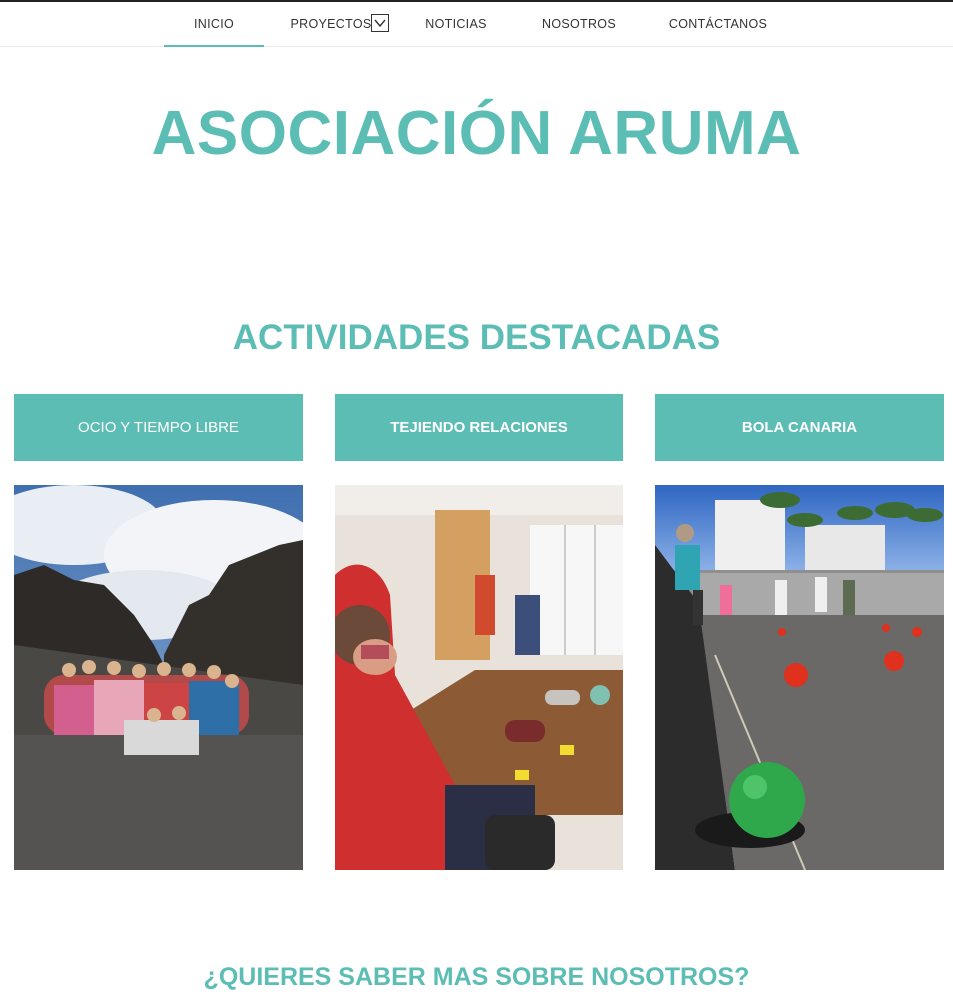 The height and width of the screenshot is (1000, 953). I want to click on photo-bola, so click(799, 677).